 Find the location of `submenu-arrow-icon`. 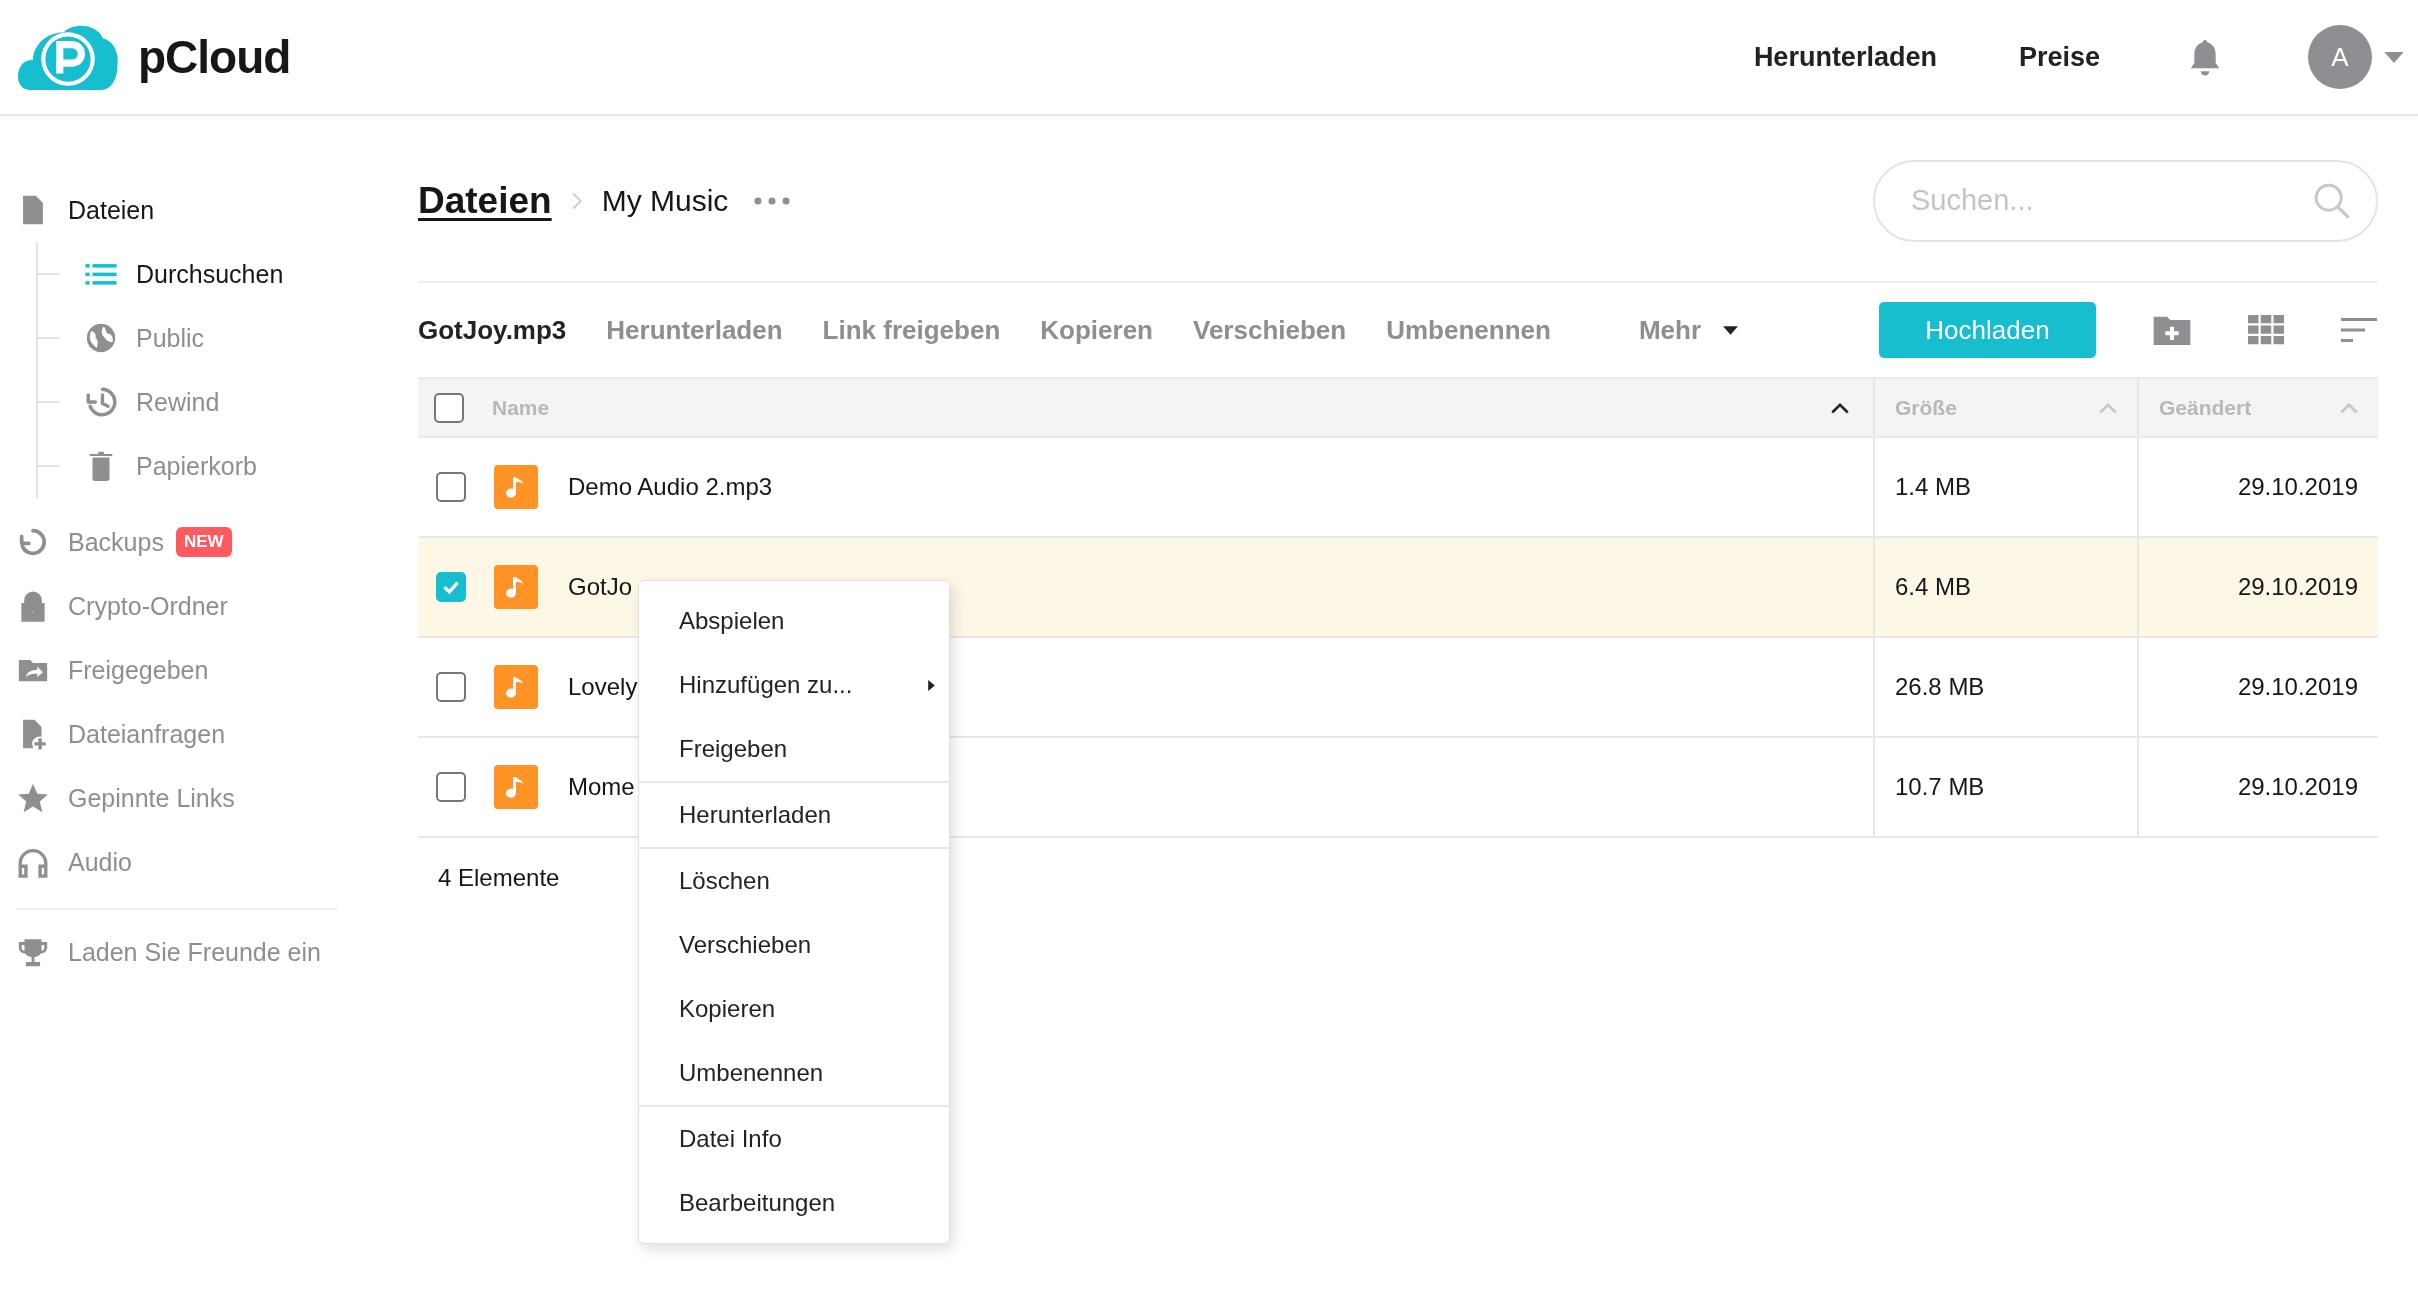

submenu-arrow-icon is located at coordinates (931, 685).